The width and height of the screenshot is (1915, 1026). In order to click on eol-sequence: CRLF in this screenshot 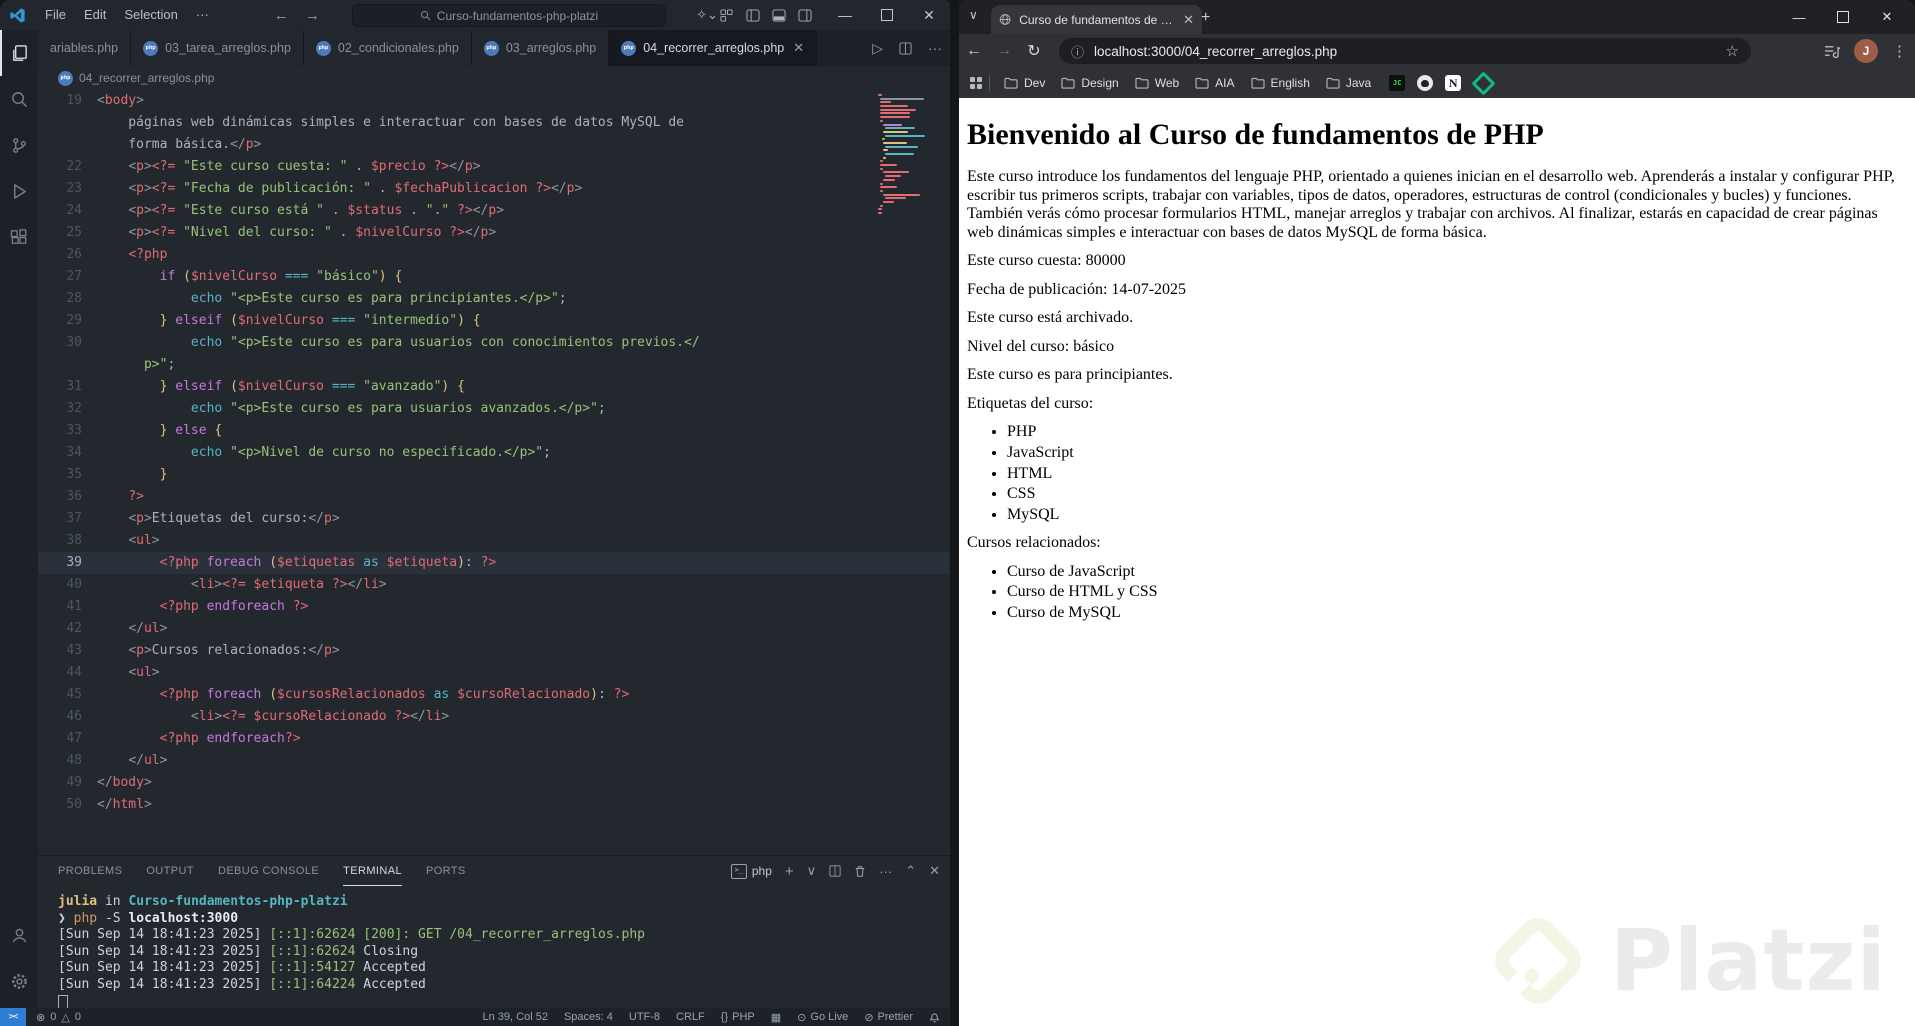, I will do `click(690, 1017)`.